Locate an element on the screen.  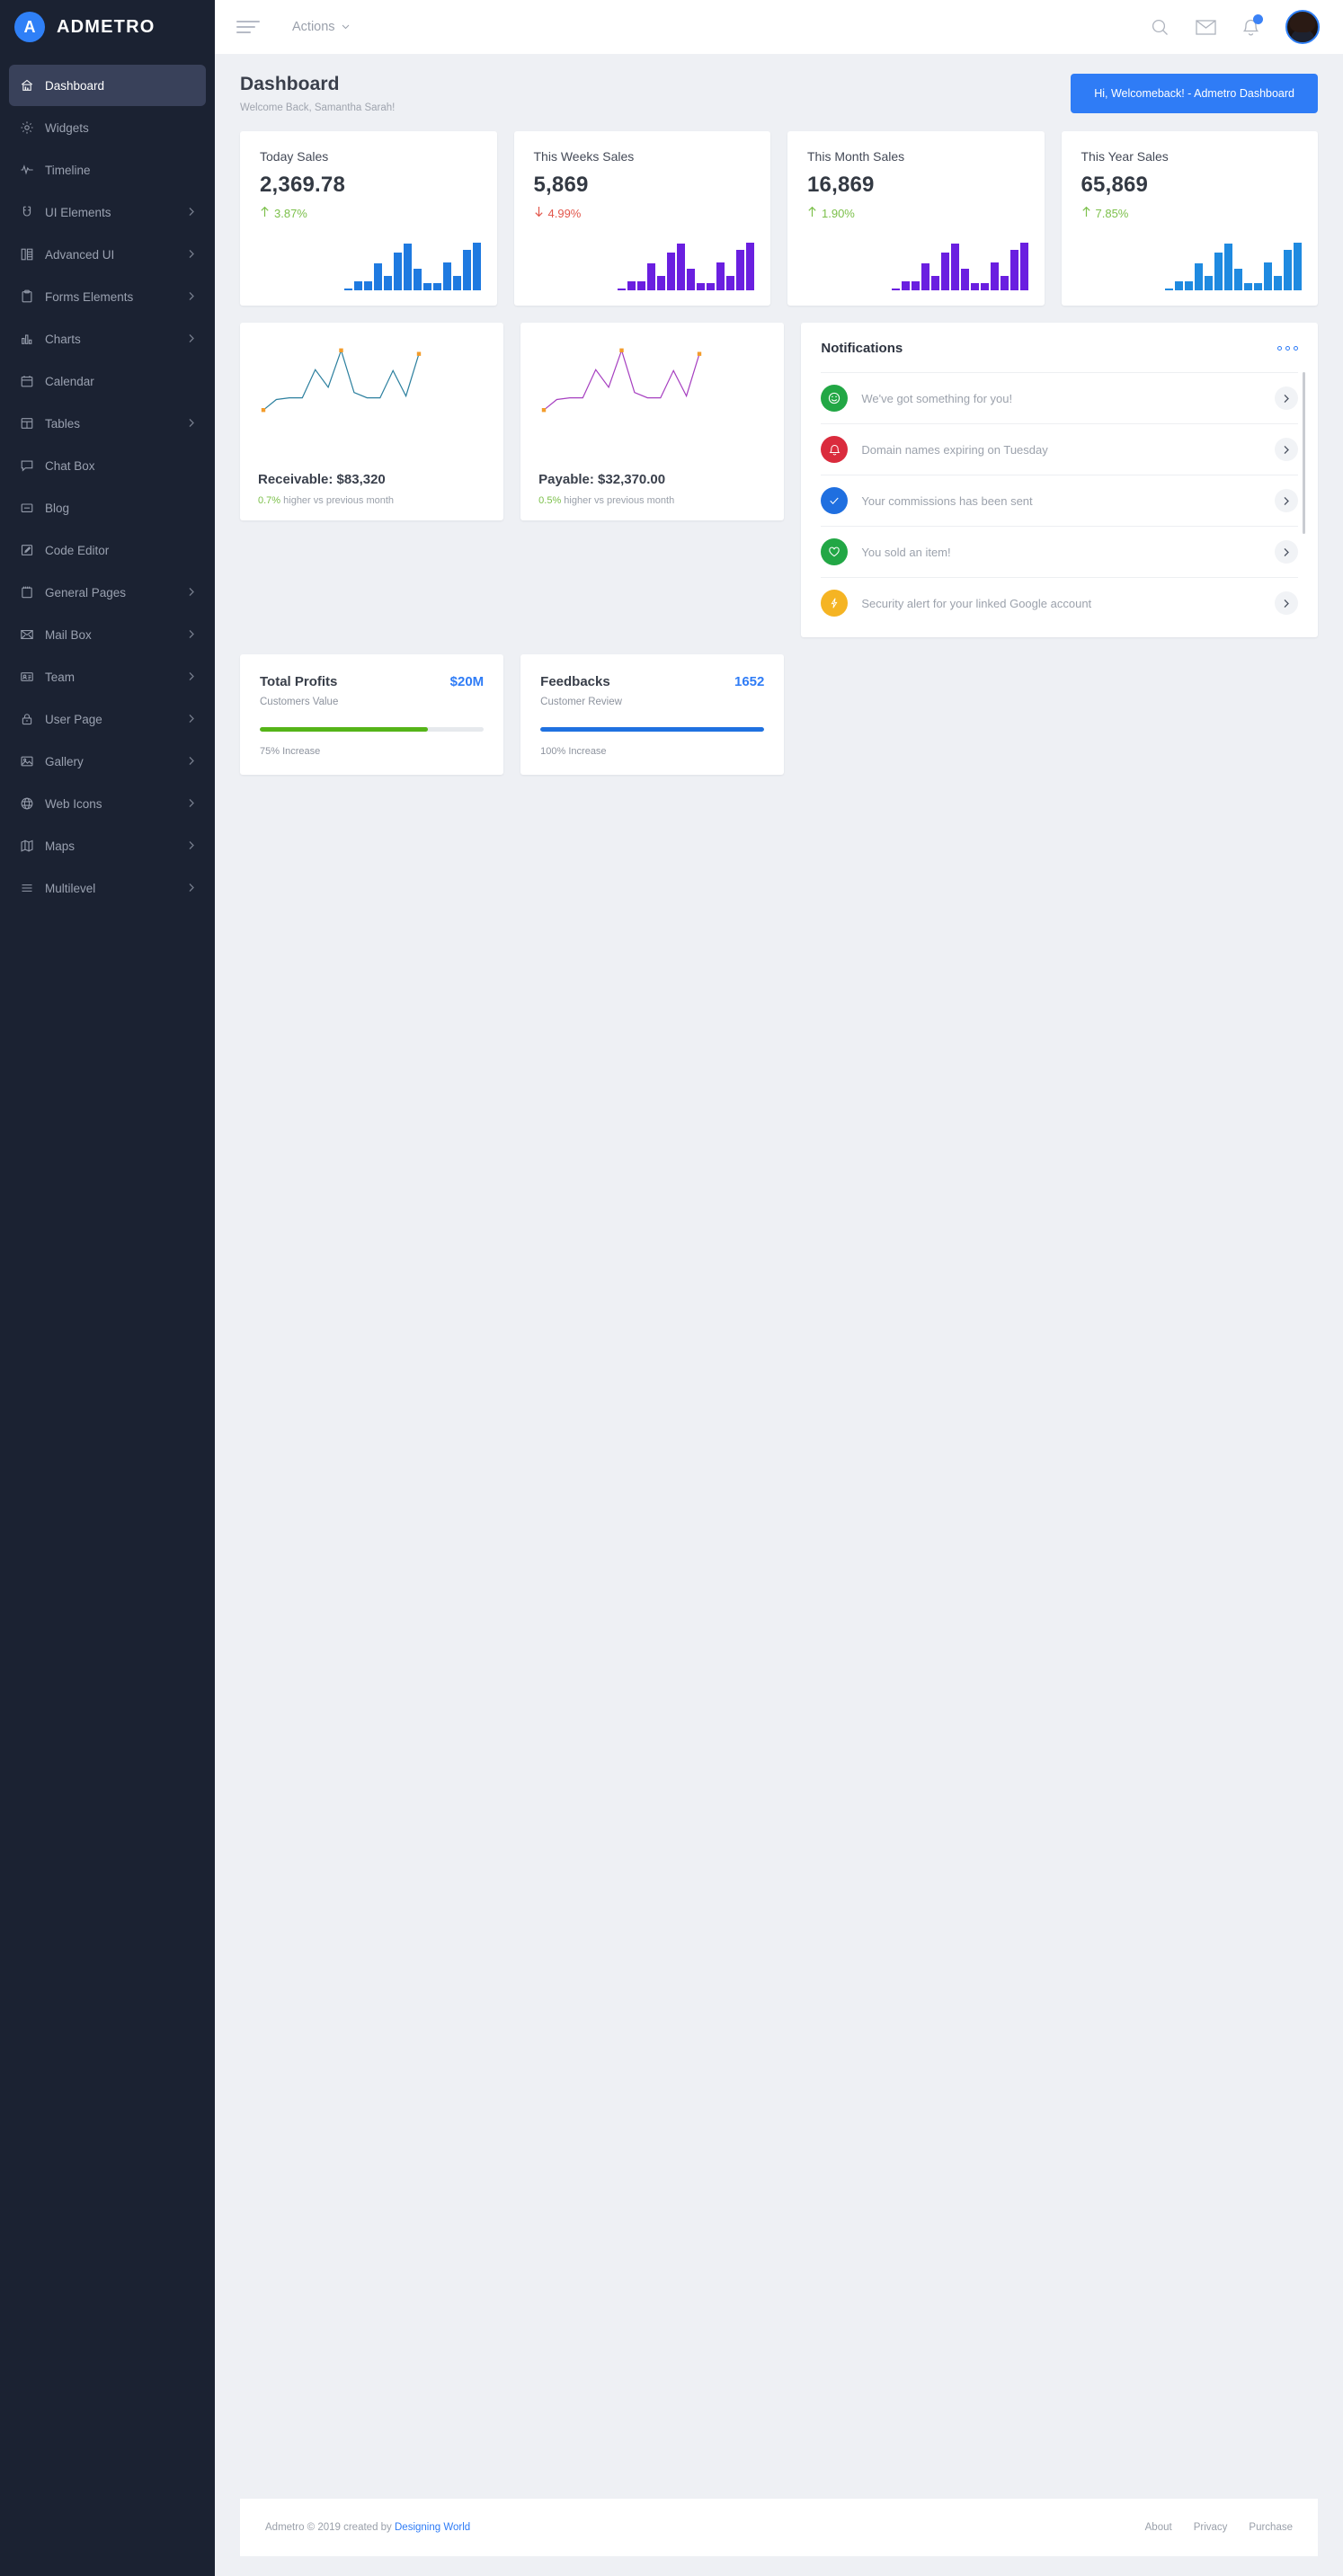
stat-delta: 1.90% is located at coordinates (916, 213).